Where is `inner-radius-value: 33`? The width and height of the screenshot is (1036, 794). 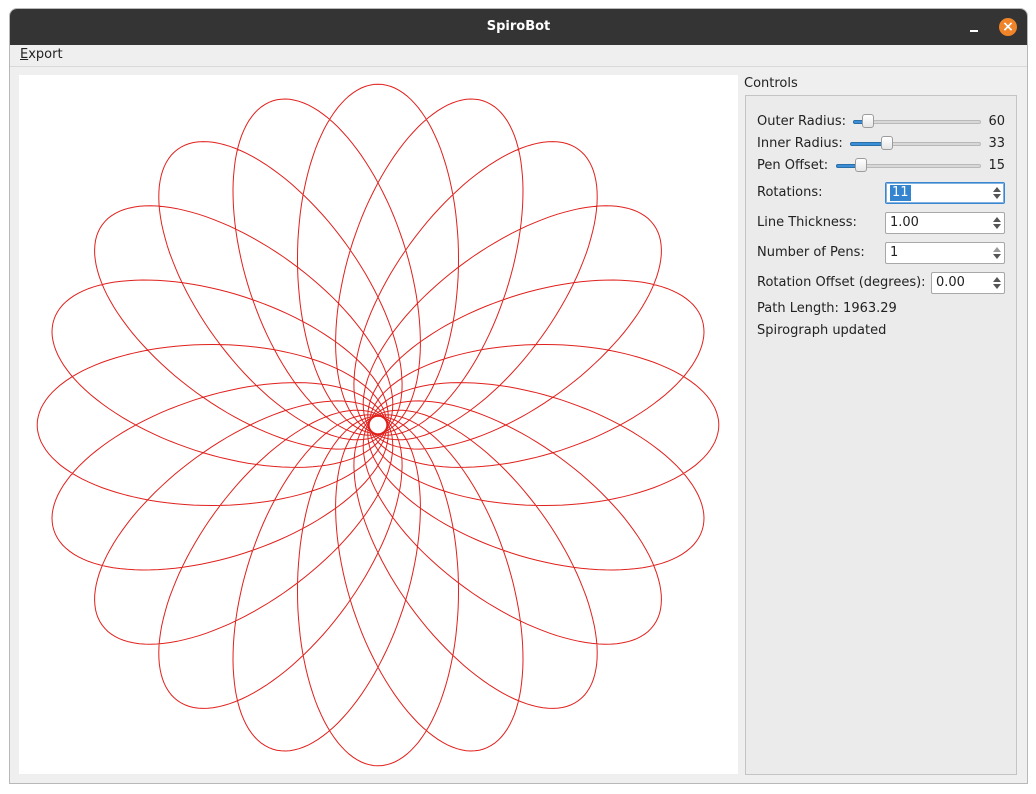 inner-radius-value: 33 is located at coordinates (996, 143).